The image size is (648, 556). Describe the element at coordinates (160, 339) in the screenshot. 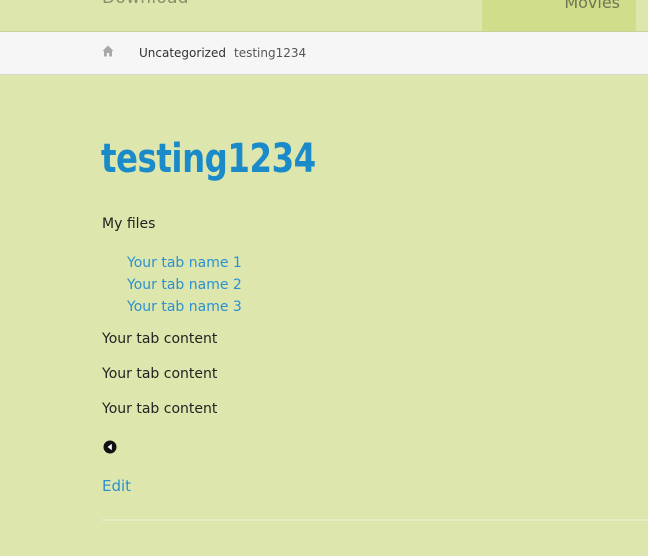

I see `tab-content-1: Your tab content` at that location.